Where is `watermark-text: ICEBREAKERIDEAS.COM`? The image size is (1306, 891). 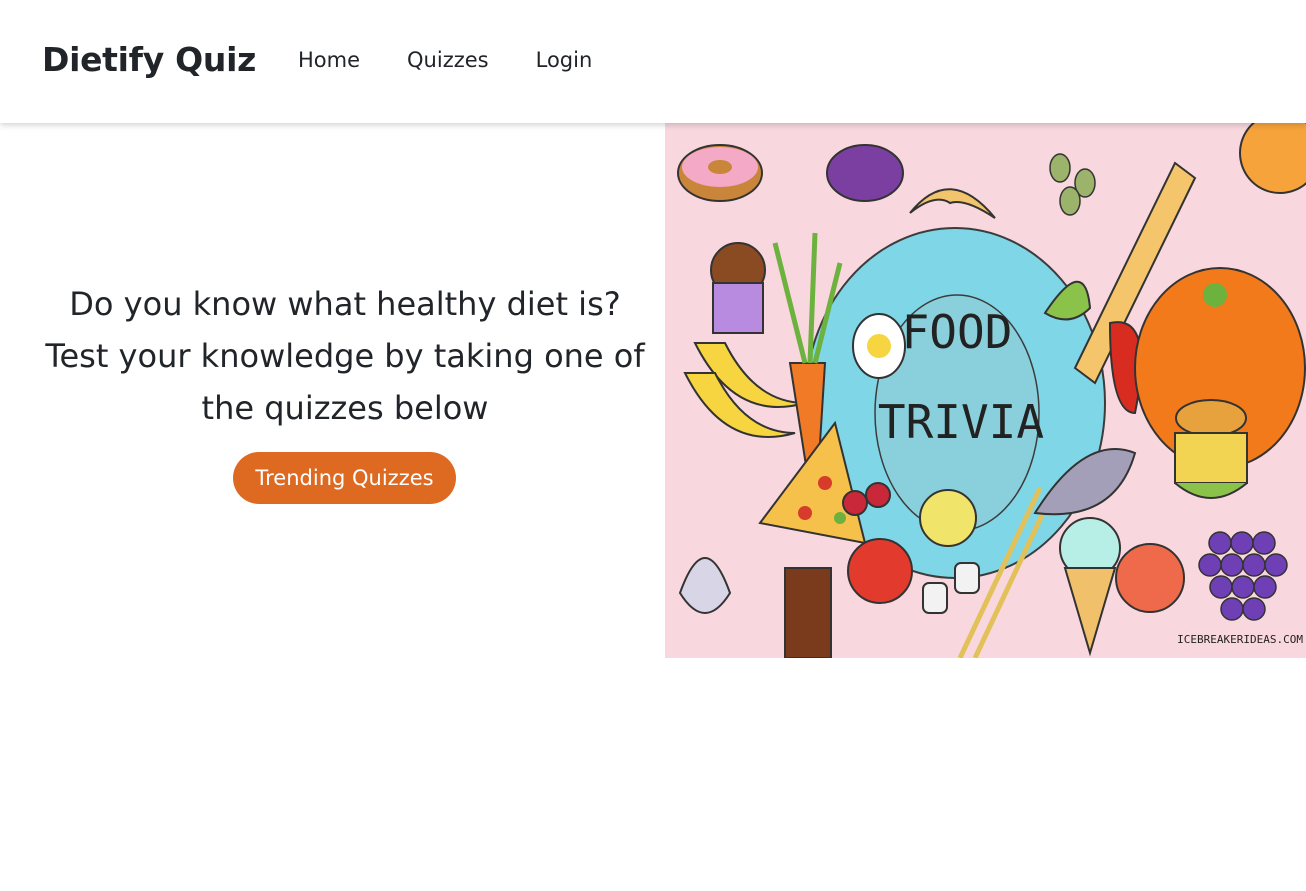
watermark-text: ICEBREAKERIDEAS.COM is located at coordinates (1240, 639).